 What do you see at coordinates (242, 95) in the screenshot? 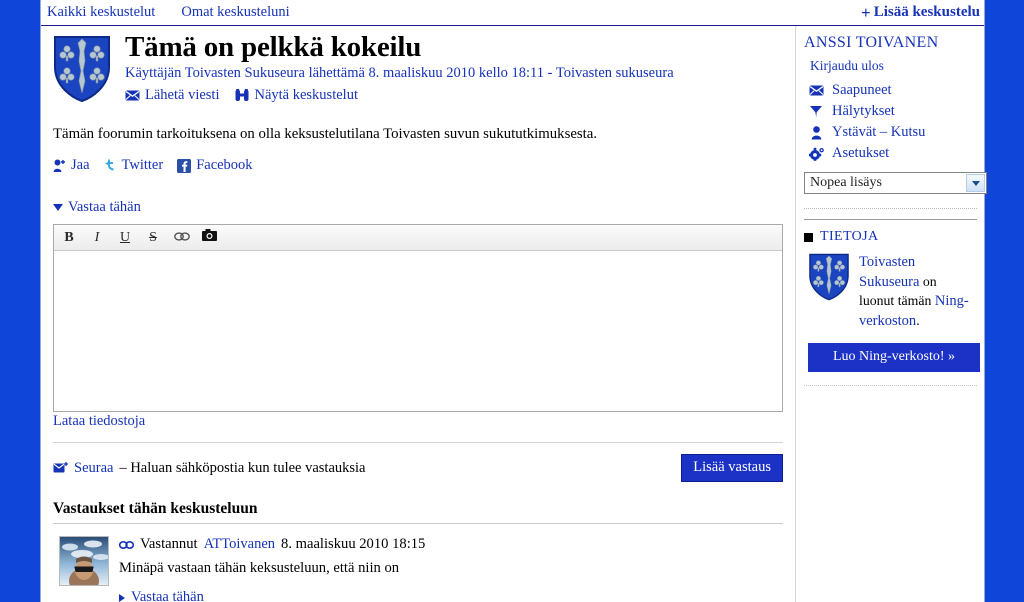
I see `binoculars-icon` at bounding box center [242, 95].